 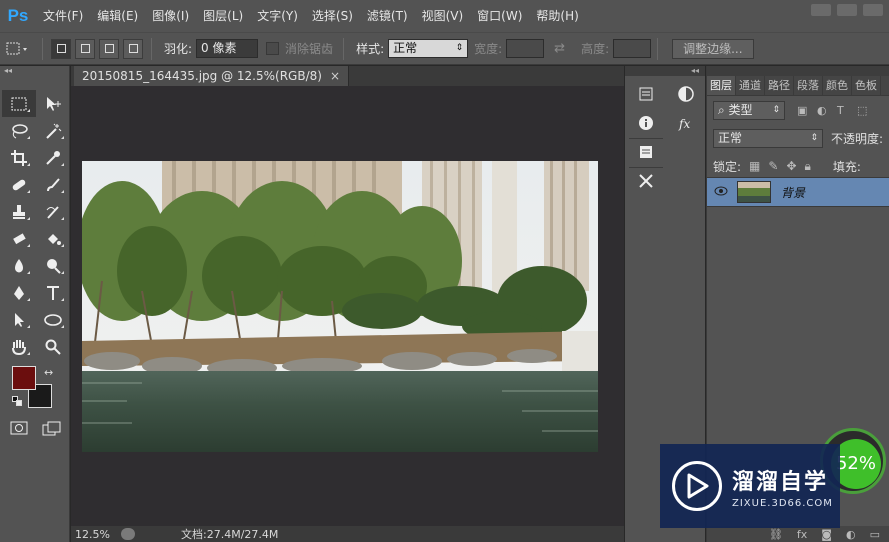 I want to click on layer-thumbnail, so click(x=754, y=192).